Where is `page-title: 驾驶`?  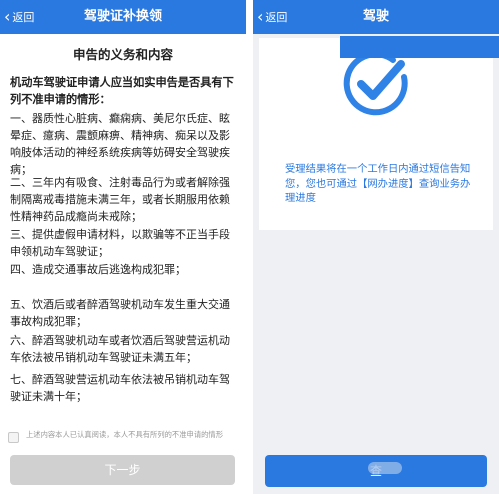 page-title: 驾驶 is located at coordinates (375, 16).